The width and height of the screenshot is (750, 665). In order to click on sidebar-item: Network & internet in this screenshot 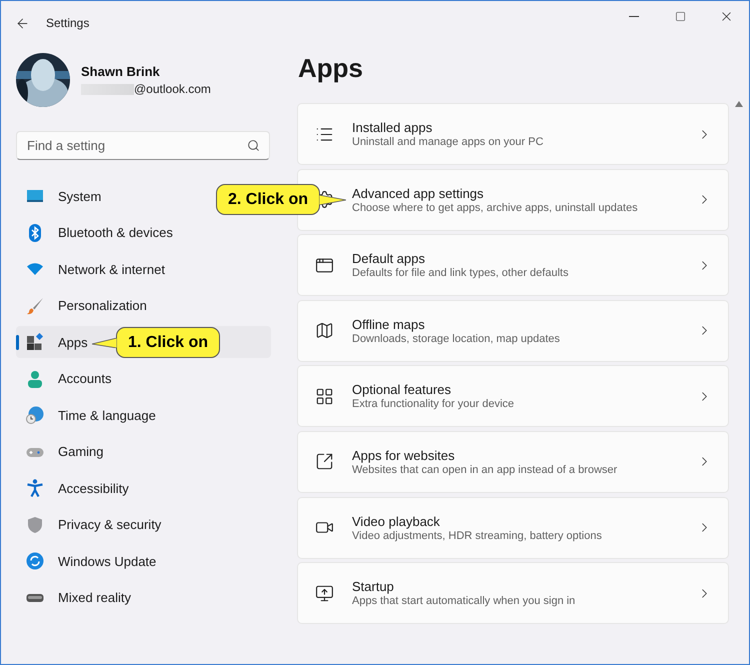, I will do `click(94, 269)`.